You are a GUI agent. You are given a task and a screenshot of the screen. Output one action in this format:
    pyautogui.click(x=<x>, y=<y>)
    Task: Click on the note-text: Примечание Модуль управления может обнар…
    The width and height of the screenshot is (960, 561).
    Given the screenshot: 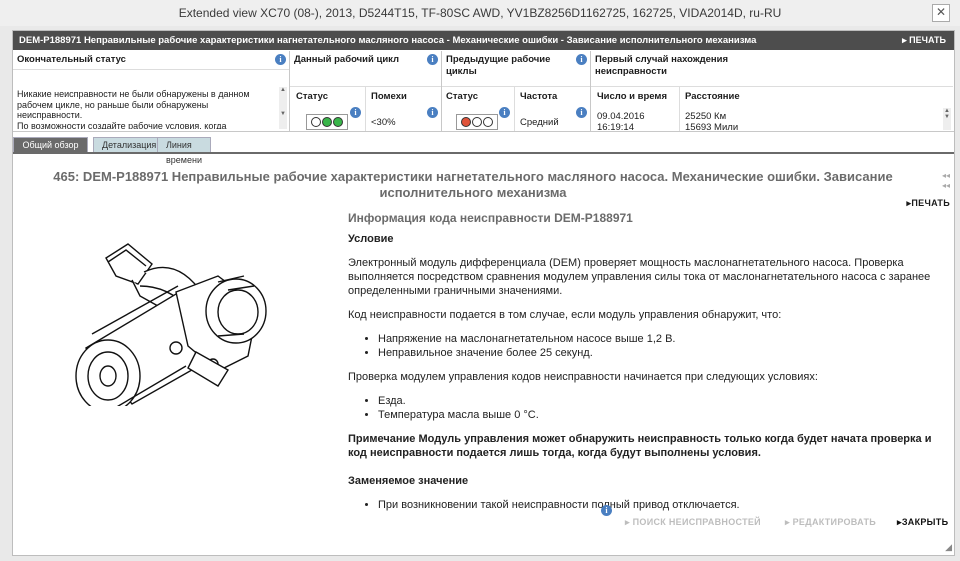 What is the action you would take?
    pyautogui.click(x=640, y=446)
    